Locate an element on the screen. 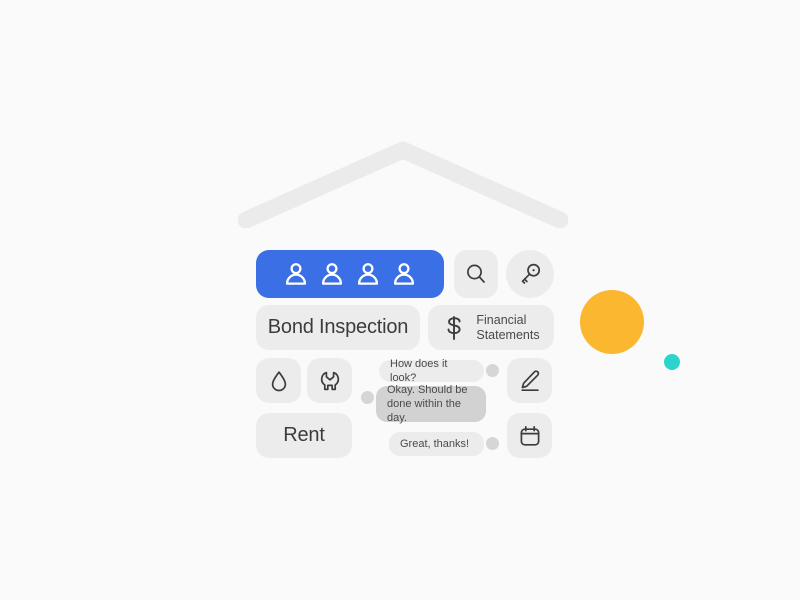  rent-button: Rent is located at coordinates (304, 435).